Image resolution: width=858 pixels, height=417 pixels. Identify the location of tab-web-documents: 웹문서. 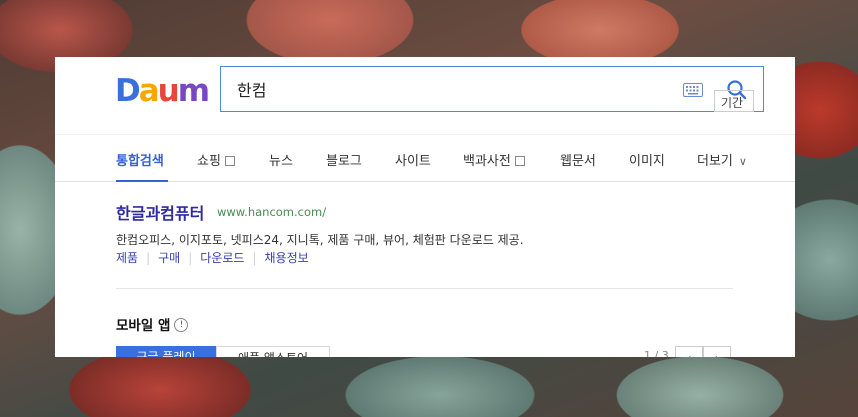
(578, 159).